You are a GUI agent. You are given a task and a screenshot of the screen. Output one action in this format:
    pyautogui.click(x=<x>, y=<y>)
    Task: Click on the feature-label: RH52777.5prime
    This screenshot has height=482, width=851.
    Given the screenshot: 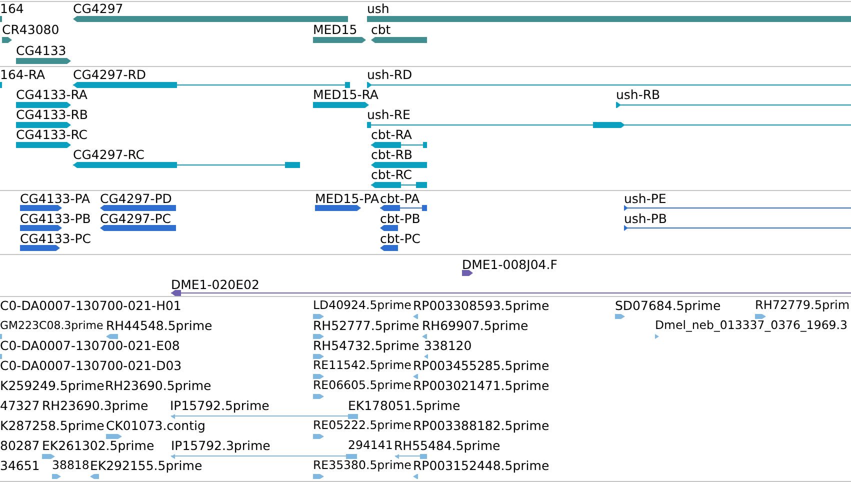 What is the action you would take?
    pyautogui.click(x=366, y=325)
    